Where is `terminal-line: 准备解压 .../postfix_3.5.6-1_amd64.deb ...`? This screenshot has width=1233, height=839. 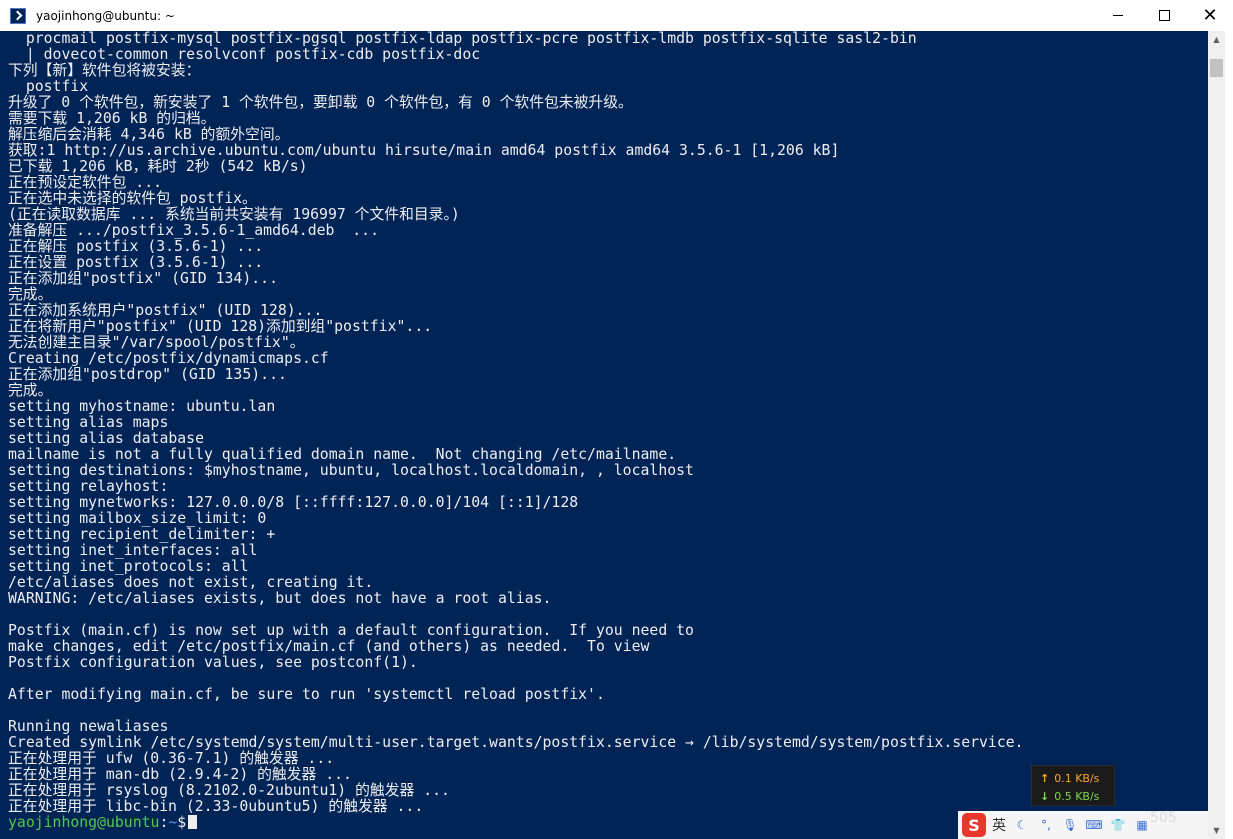
terminal-line: 准备解压 .../postfix_3.5.6-1_amd64.deb ... is located at coordinates (193, 230).